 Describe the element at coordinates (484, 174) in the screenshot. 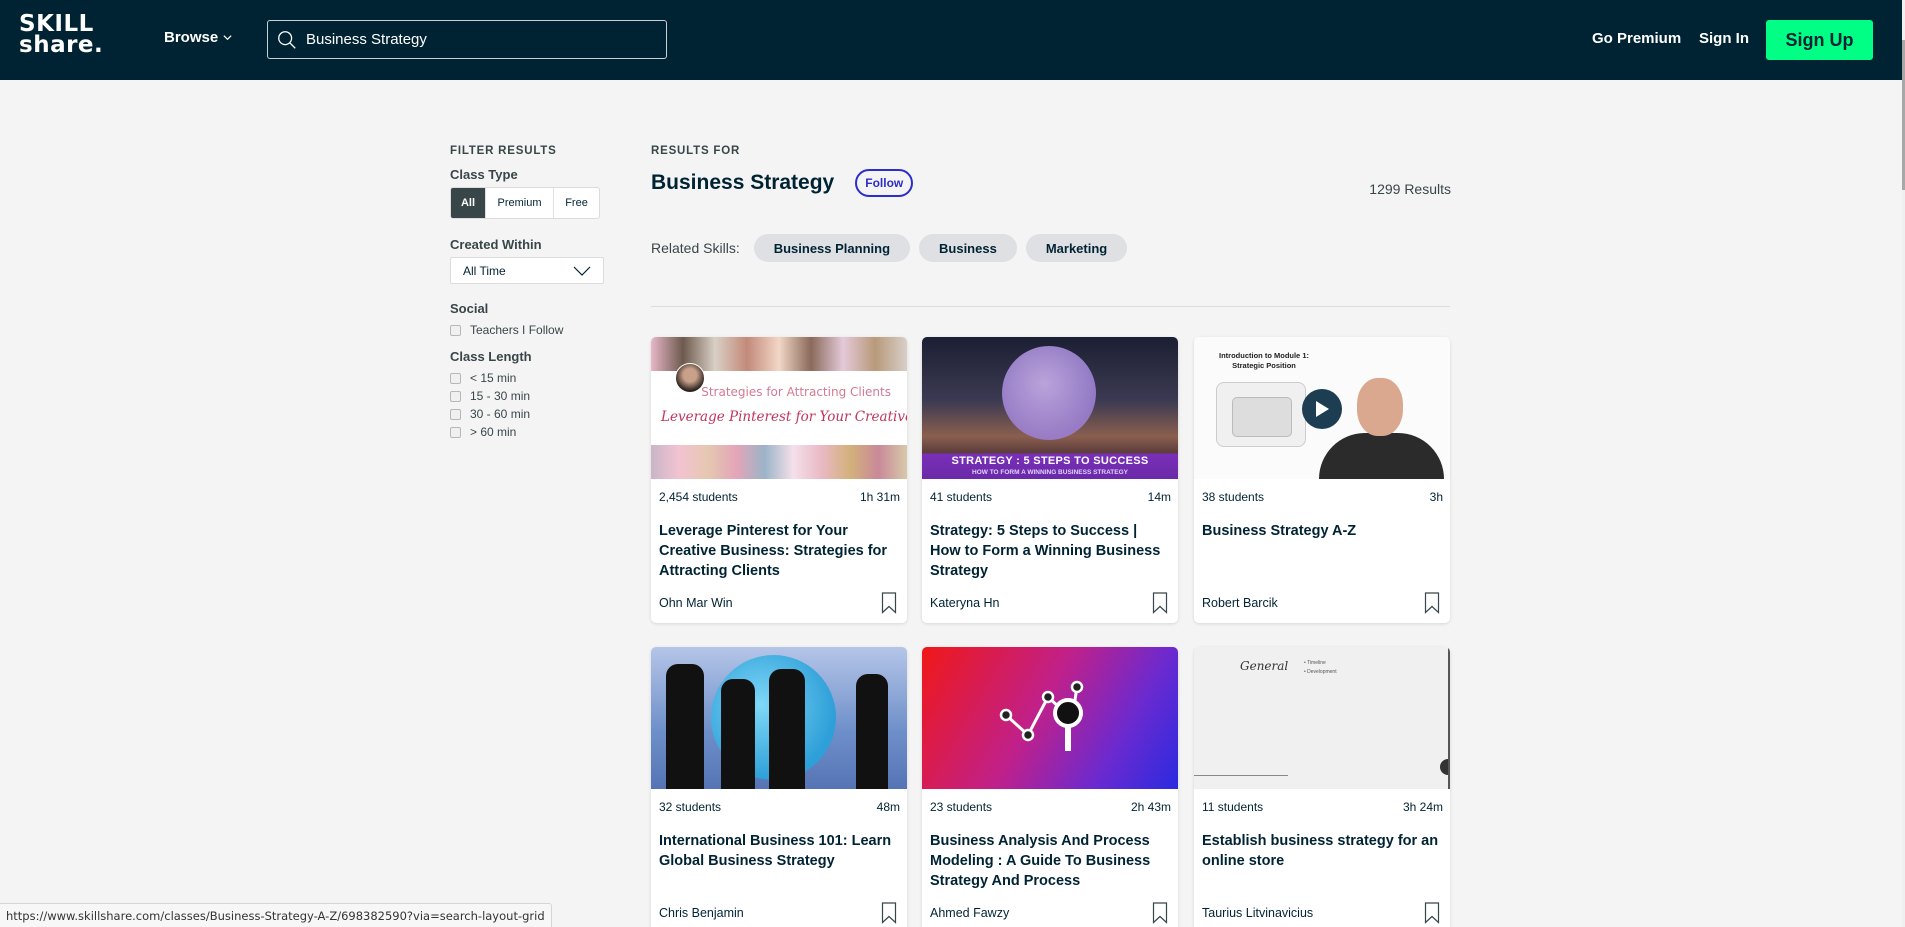

I see `class-type-heading: Class Type` at that location.